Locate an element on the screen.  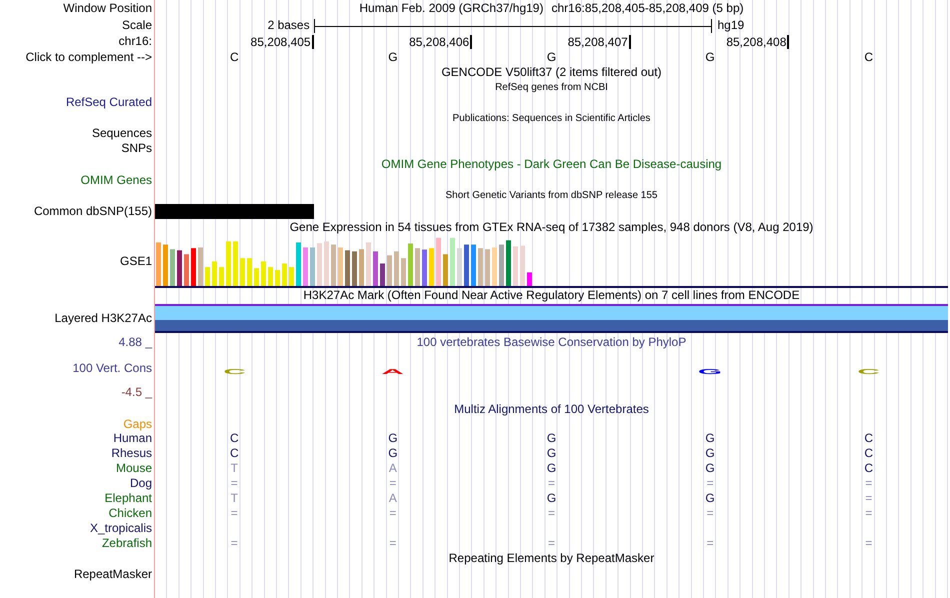
track-title: Repeating Elements by RepeatMasker is located at coordinates (551, 559).